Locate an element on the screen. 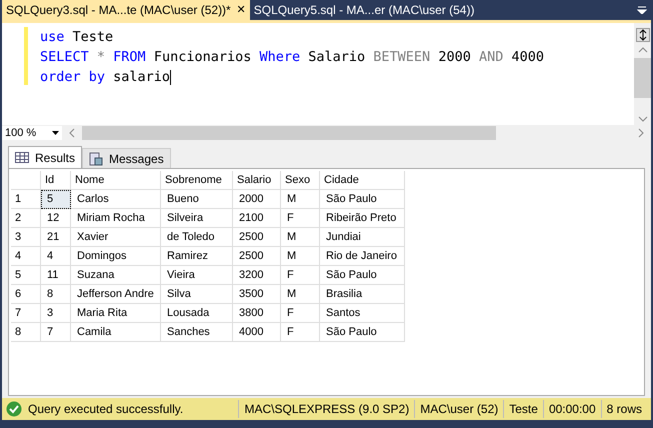 The height and width of the screenshot is (428, 653). grid-icon is located at coordinates (22, 157).